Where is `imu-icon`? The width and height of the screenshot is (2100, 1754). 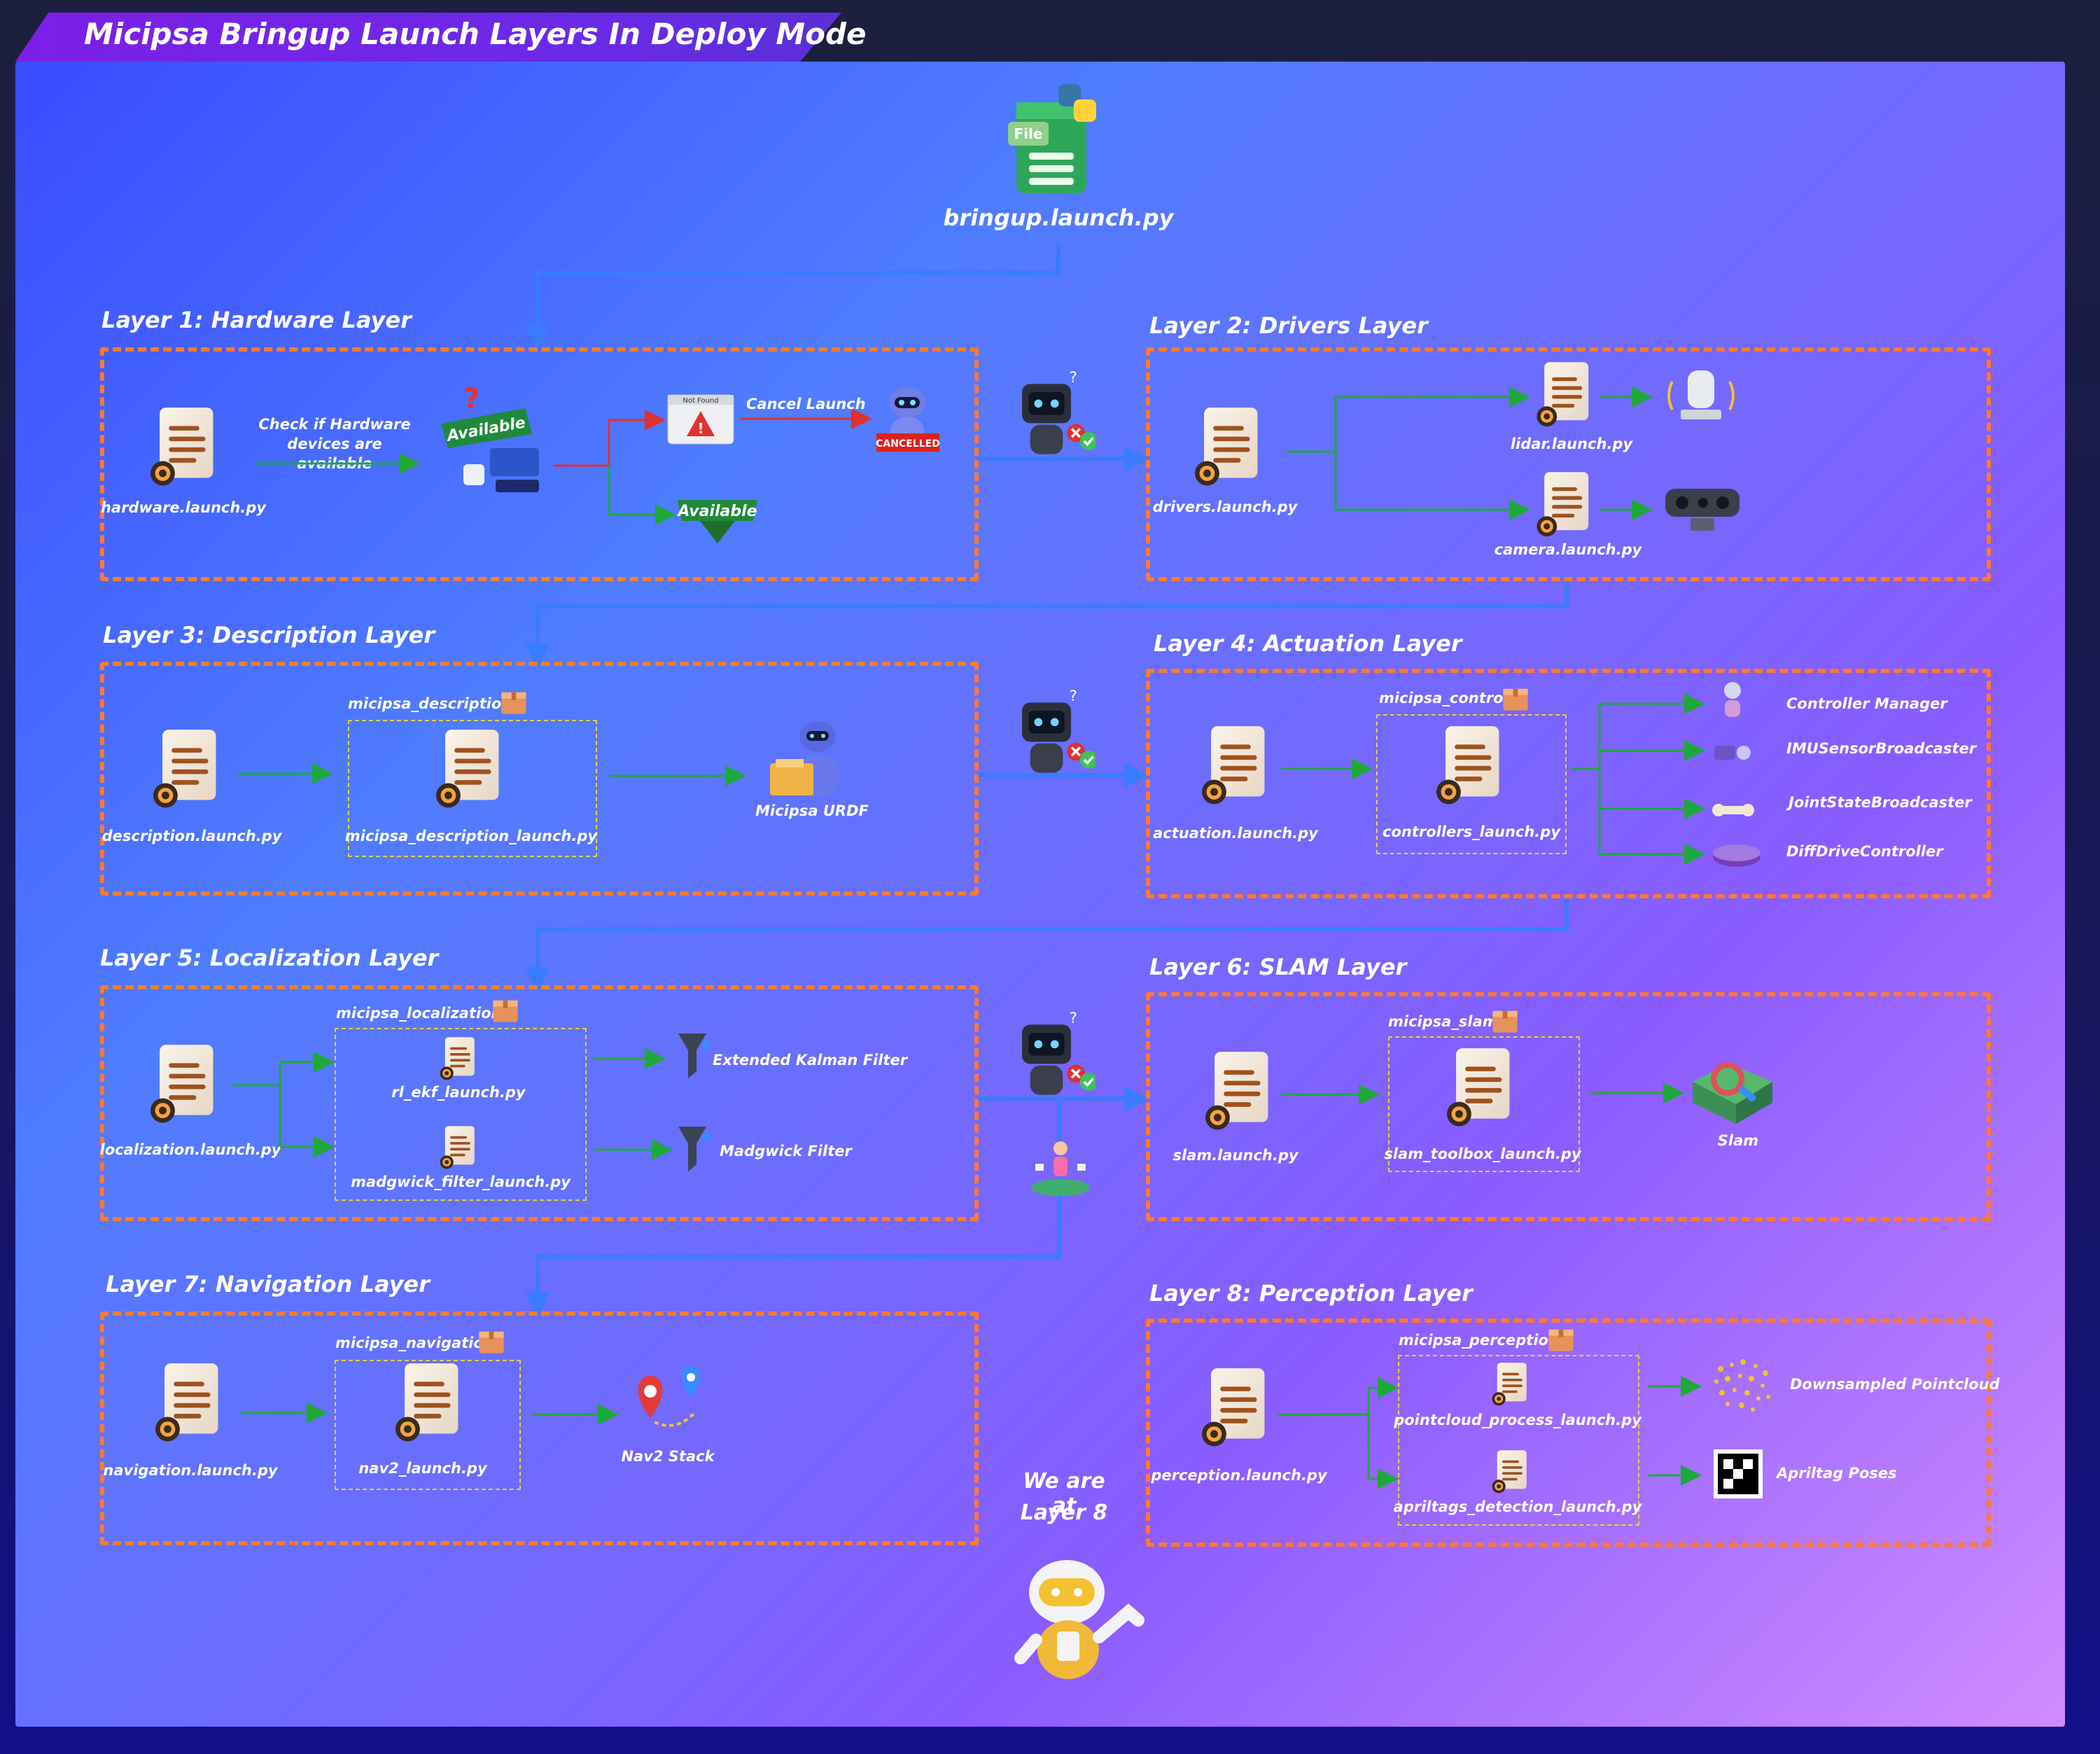 imu-icon is located at coordinates (1732, 753).